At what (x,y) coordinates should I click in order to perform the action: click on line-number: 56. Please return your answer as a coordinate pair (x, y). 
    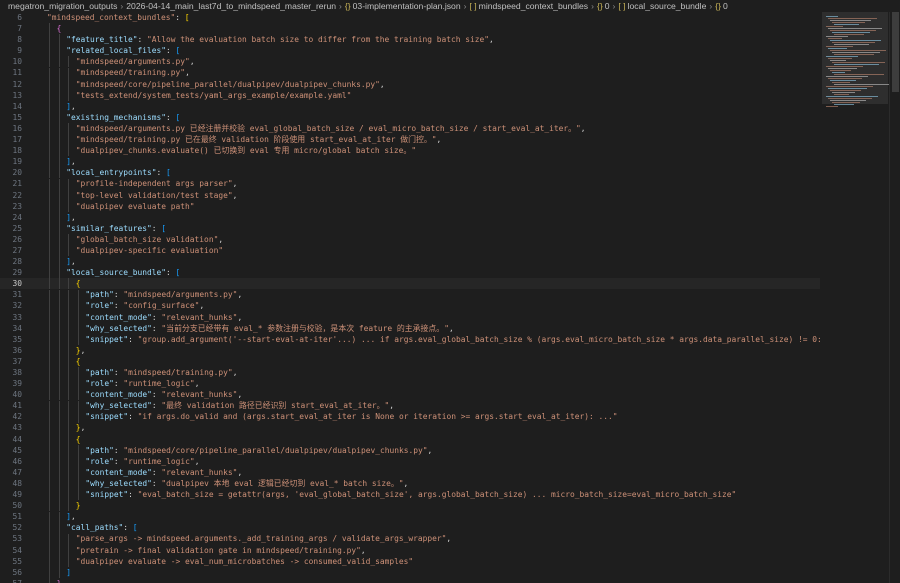
    Looking at the image, I should click on (17, 572).